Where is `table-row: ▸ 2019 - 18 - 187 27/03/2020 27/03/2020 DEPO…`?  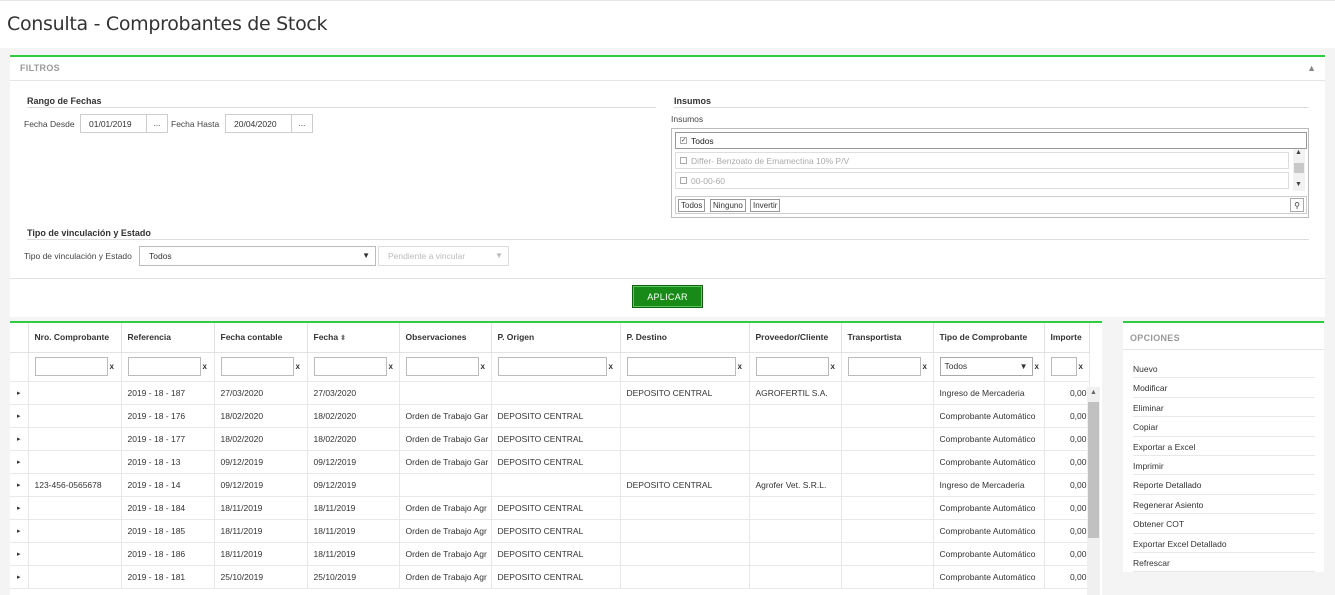
table-row: ▸ 2019 - 18 - 187 27/03/2020 27/03/2020 DEPO… is located at coordinates (550, 393).